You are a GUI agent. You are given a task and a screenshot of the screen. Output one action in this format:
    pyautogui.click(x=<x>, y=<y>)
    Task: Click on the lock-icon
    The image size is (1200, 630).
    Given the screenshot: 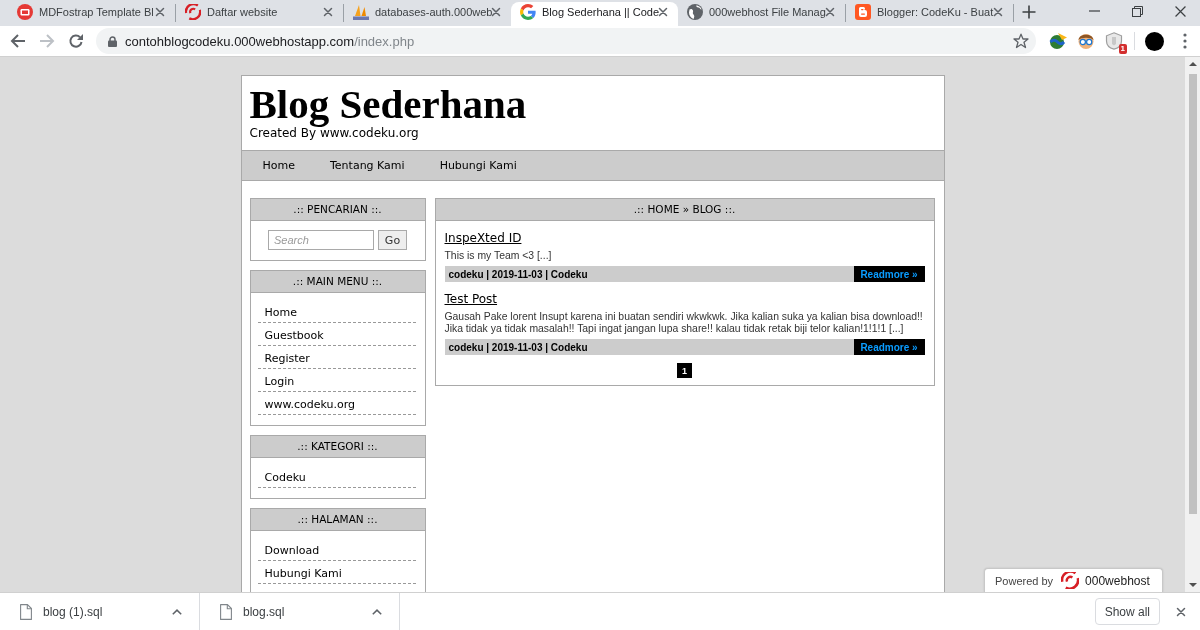 What is the action you would take?
    pyautogui.click(x=112, y=41)
    